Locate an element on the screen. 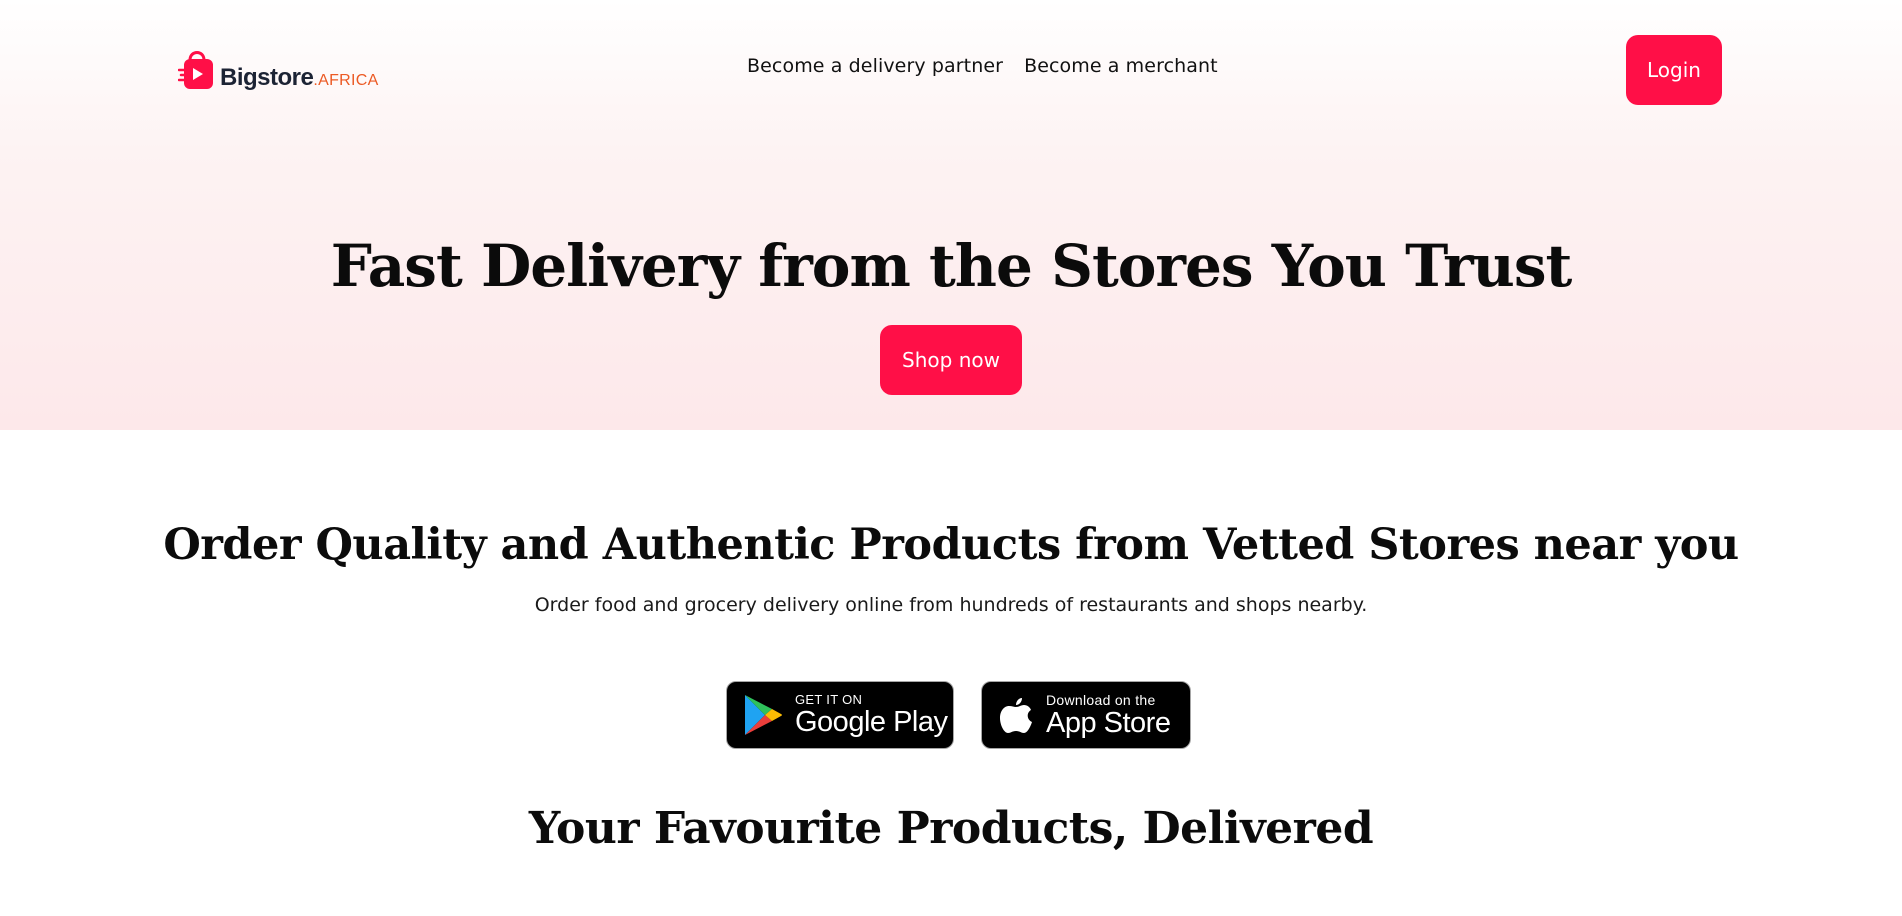  shopping-bag-icon is located at coordinates (197, 69).